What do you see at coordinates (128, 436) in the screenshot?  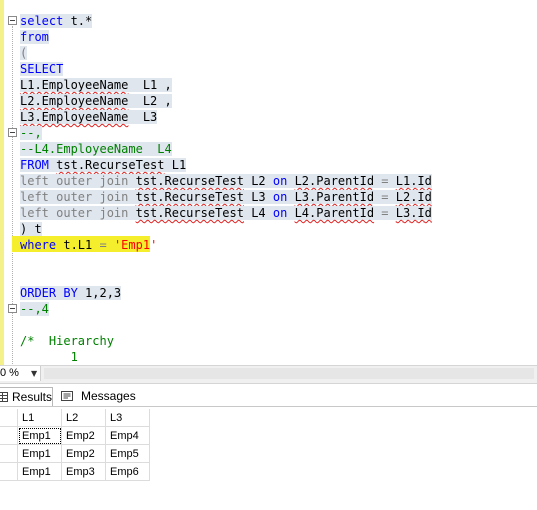 I see `grid-cell: Emp4` at bounding box center [128, 436].